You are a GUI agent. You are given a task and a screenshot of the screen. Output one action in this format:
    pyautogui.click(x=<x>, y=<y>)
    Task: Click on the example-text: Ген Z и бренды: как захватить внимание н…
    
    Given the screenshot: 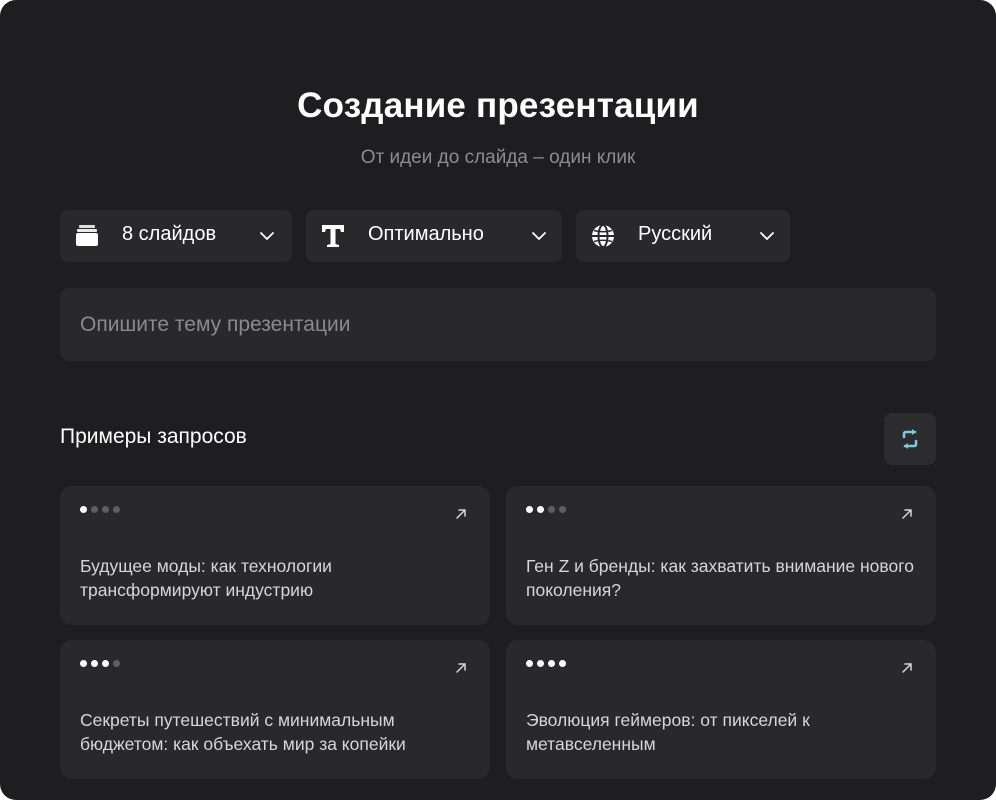 What is the action you would take?
    pyautogui.click(x=720, y=578)
    